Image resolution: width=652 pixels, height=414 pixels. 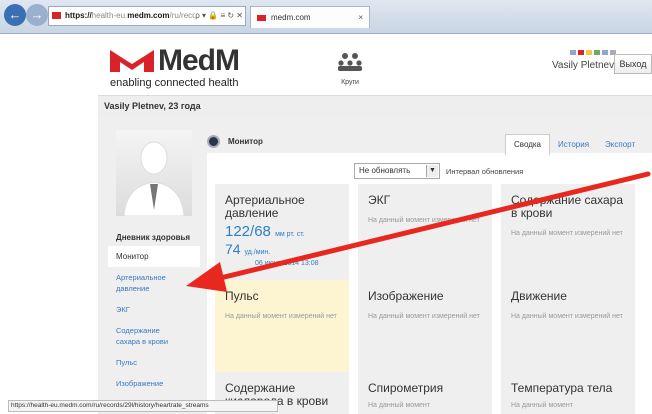 What do you see at coordinates (257, 252) in the screenshot?
I see `pulse-unit: уд./мин.` at bounding box center [257, 252].